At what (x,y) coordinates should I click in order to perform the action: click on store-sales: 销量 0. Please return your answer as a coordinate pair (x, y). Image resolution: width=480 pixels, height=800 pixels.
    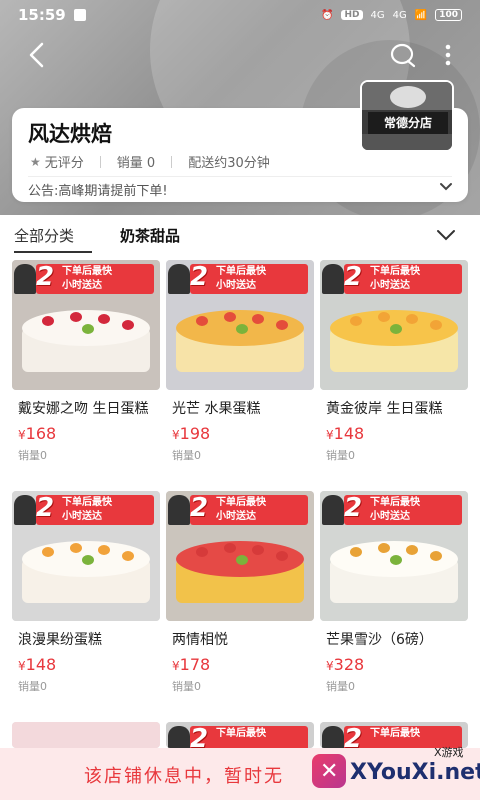
    Looking at the image, I should click on (136, 163).